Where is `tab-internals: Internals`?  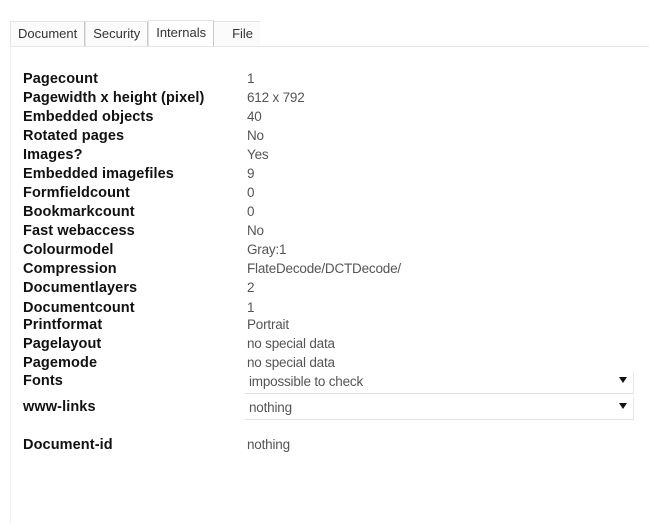 tab-internals: Internals is located at coordinates (181, 33).